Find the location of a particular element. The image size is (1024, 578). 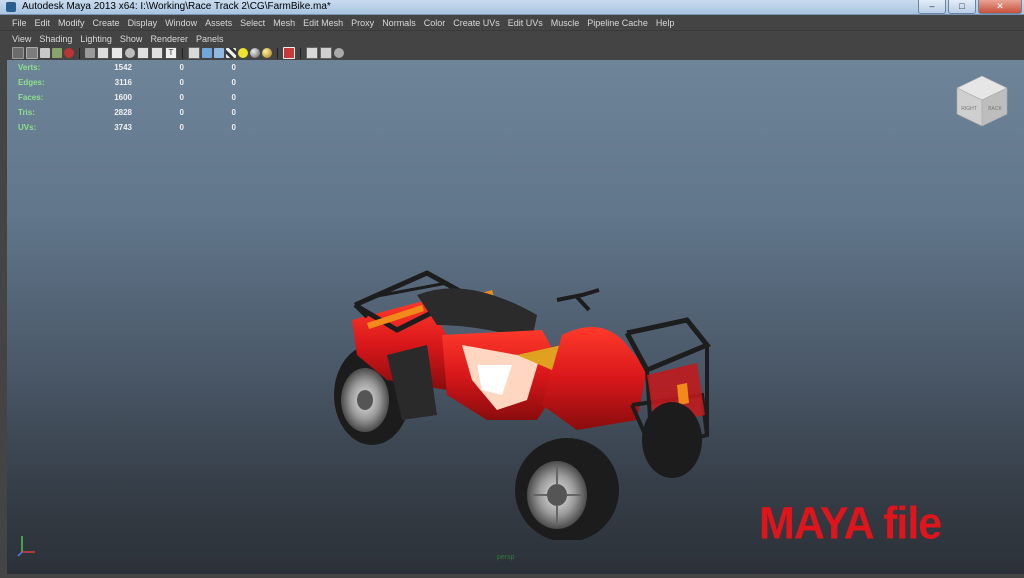

default-lighting-icon is located at coordinates (130, 53).